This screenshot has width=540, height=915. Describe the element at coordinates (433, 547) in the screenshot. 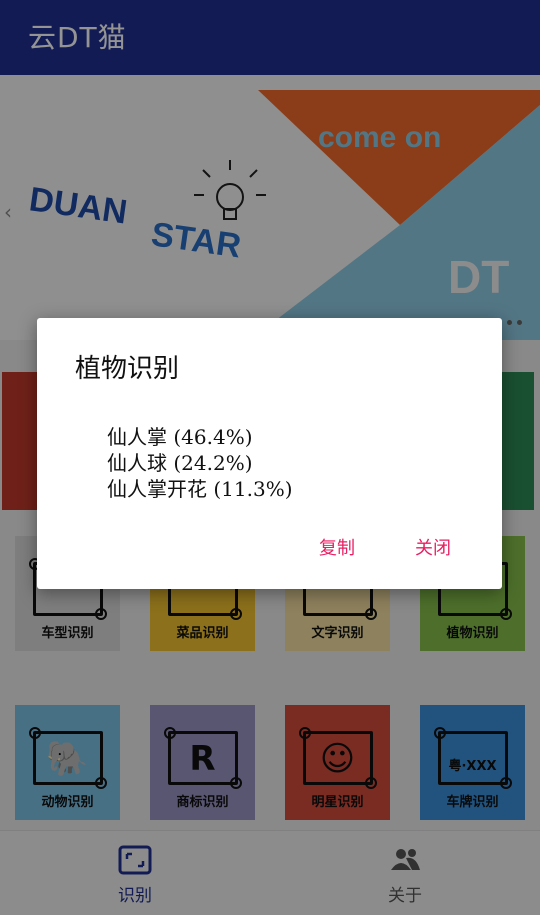

I see `close-button: 关闭` at that location.